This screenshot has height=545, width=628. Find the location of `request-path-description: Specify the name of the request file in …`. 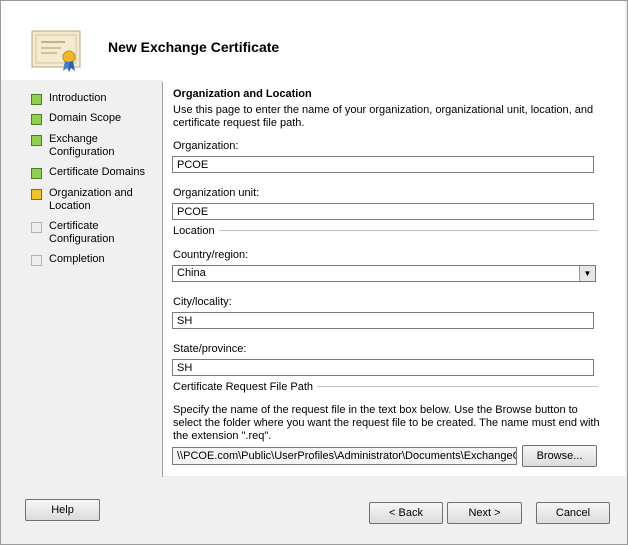

request-path-description: Specify the name of the request file in … is located at coordinates (386, 423).